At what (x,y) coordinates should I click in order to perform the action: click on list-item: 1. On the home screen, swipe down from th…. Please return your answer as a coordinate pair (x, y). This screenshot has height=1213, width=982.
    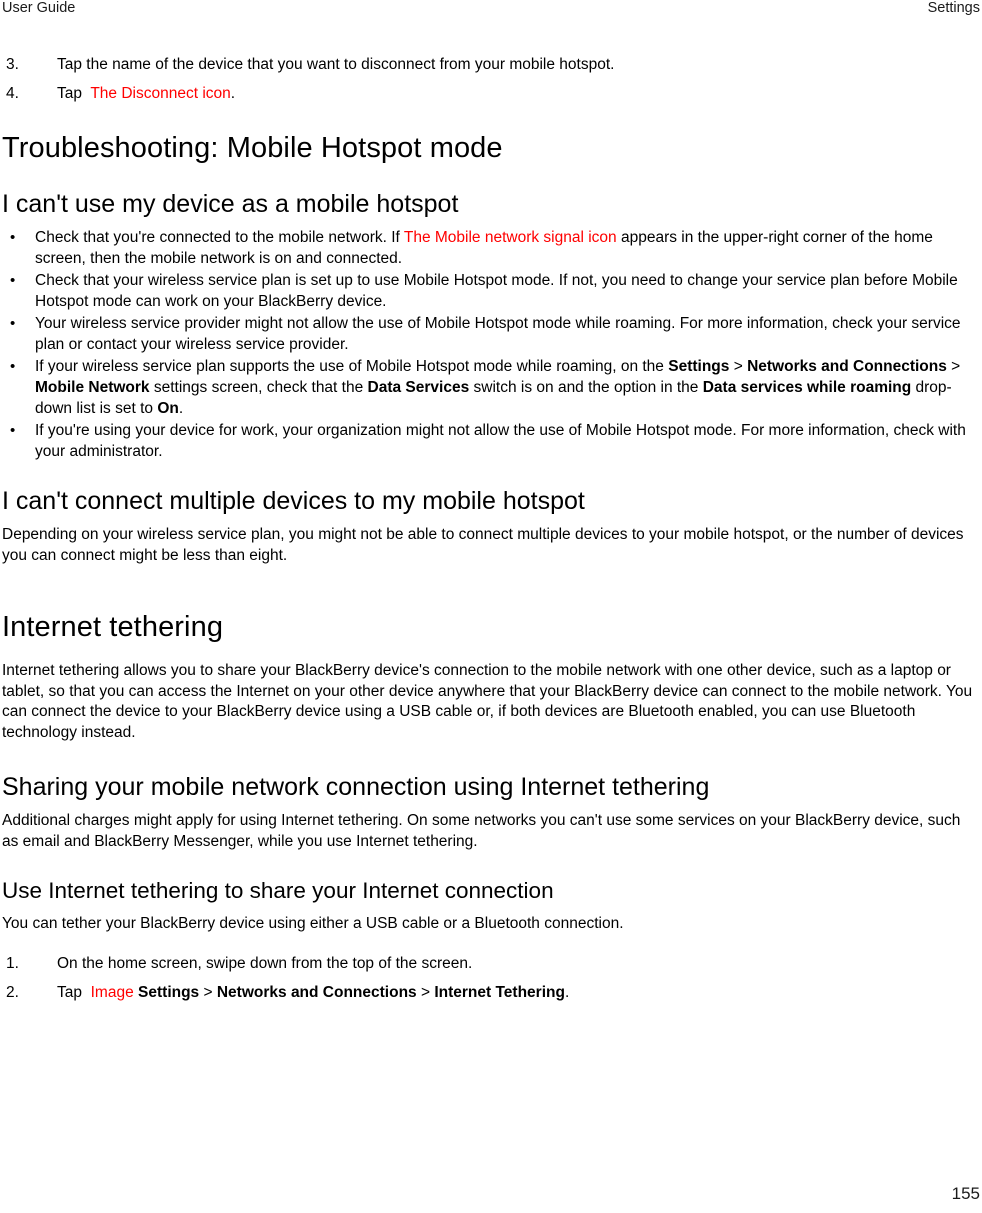
    Looking at the image, I should click on (491, 964).